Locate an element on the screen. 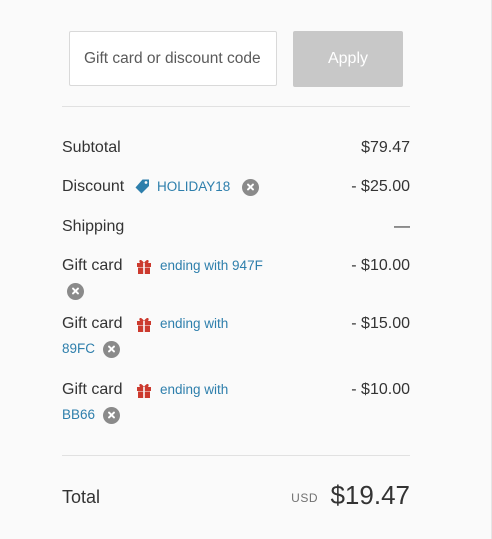  gift-card-row: Gift card ending with BB66 - $10.00 is located at coordinates (236, 402).